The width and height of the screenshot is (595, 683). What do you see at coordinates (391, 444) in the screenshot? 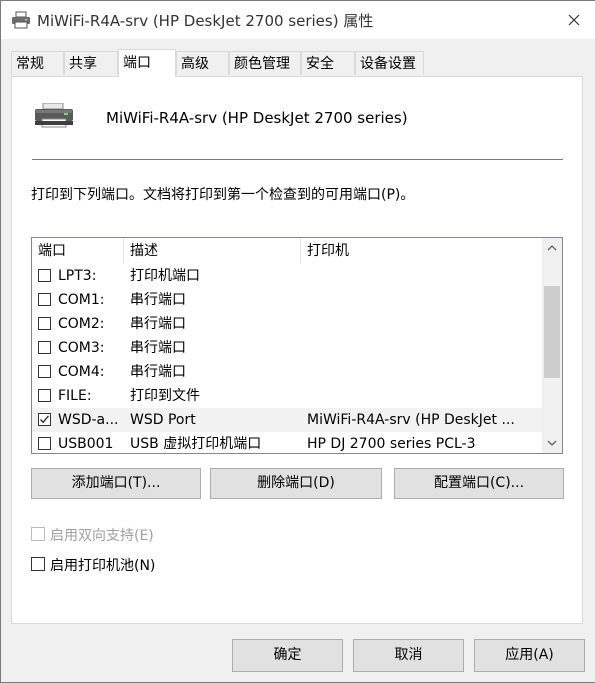
I see `port-printer: HP DJ 2700 series PCL-3` at bounding box center [391, 444].